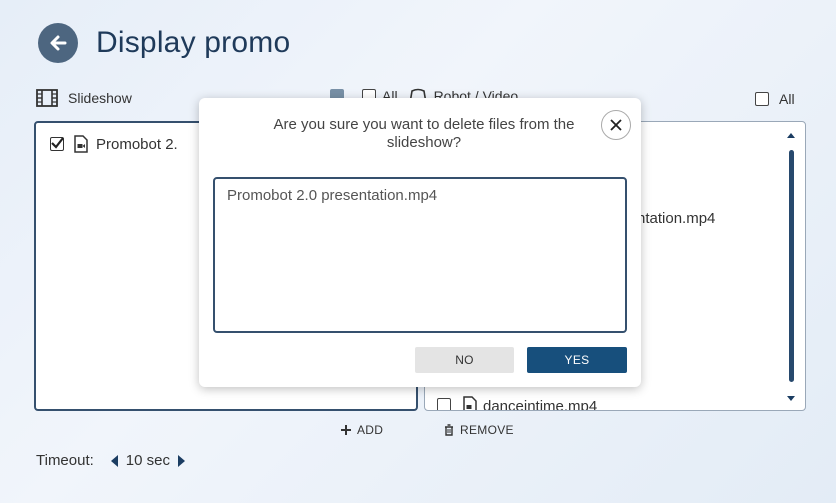  What do you see at coordinates (137, 144) in the screenshot?
I see `file-name: Promobot 2.` at bounding box center [137, 144].